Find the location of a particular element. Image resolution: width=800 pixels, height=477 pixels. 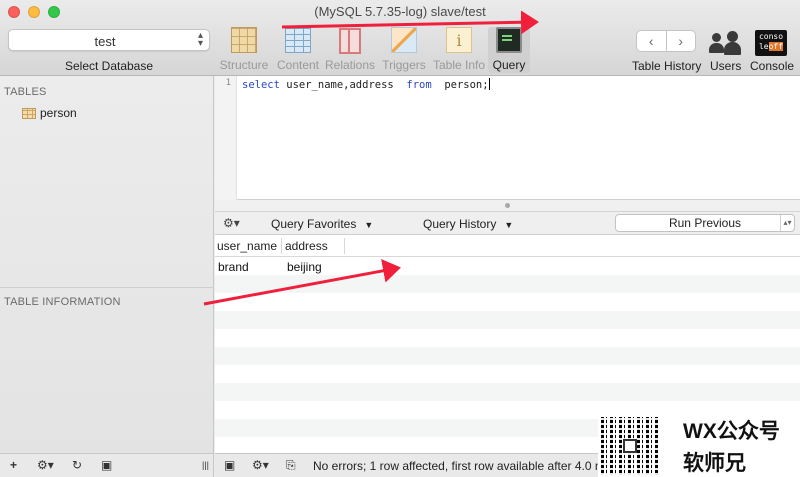

query-favorites-label: Query Favorites is located at coordinates (314, 224).